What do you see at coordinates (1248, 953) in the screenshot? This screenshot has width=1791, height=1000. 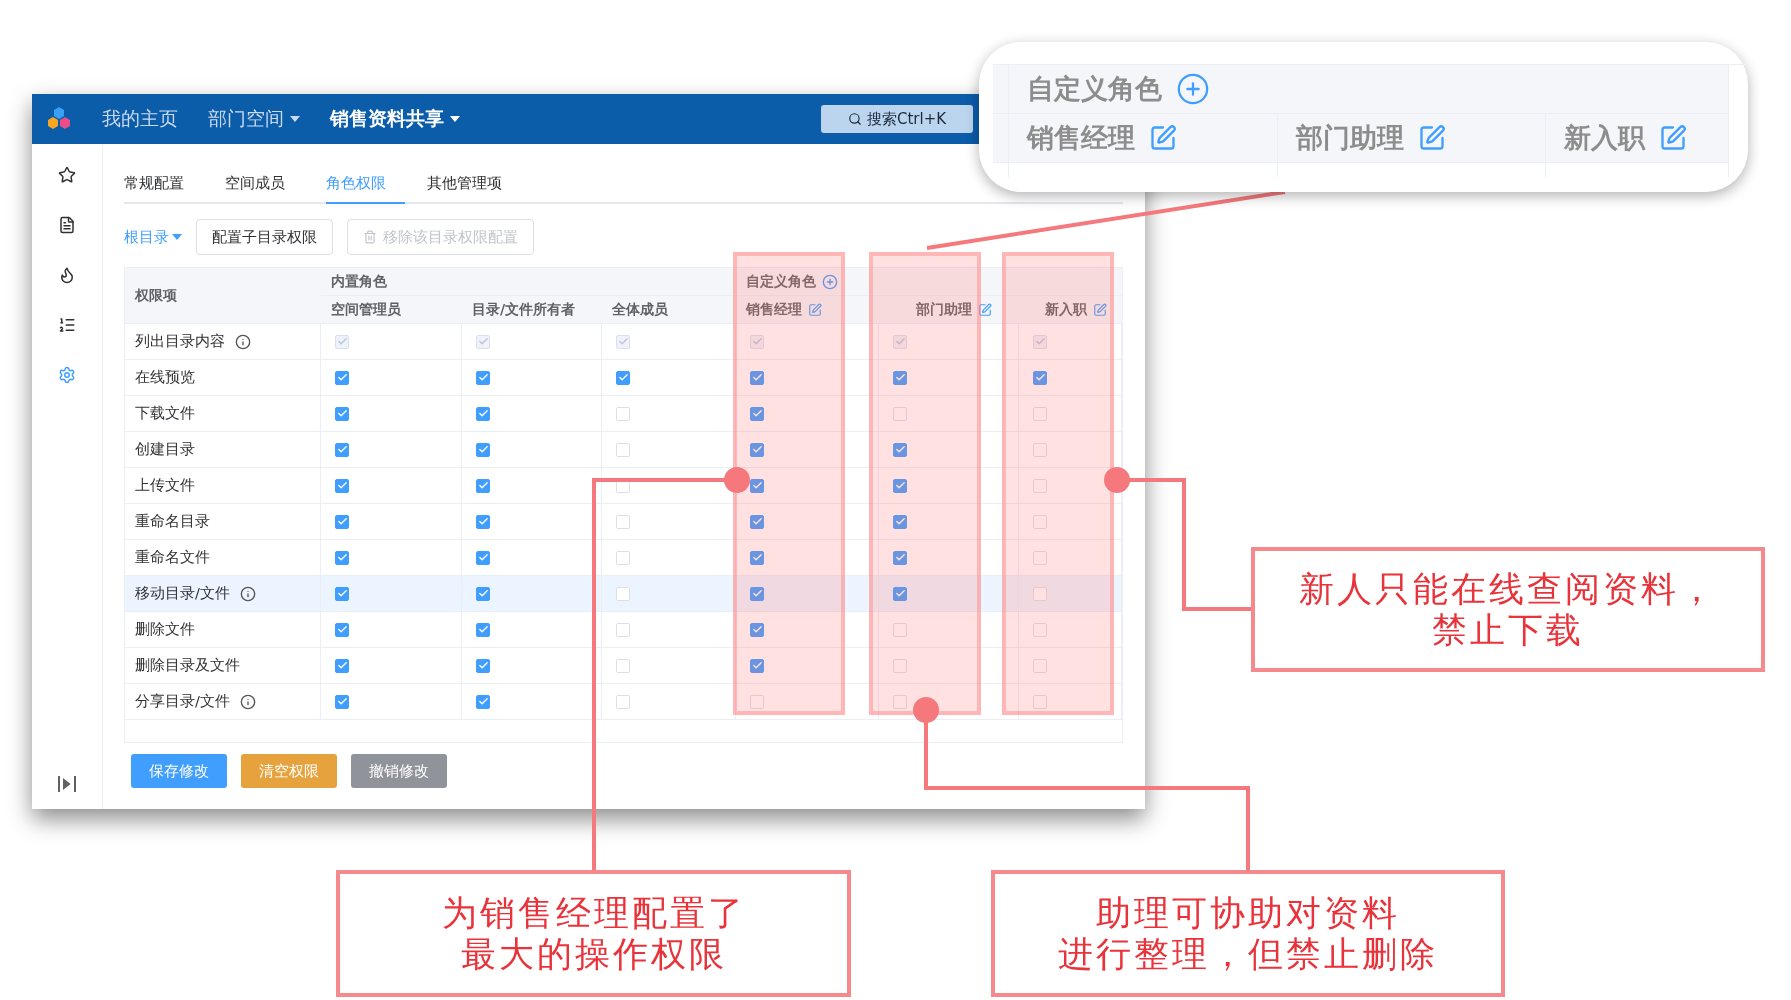 I see `annotation-text: 进行整理，但禁止删除` at bounding box center [1248, 953].